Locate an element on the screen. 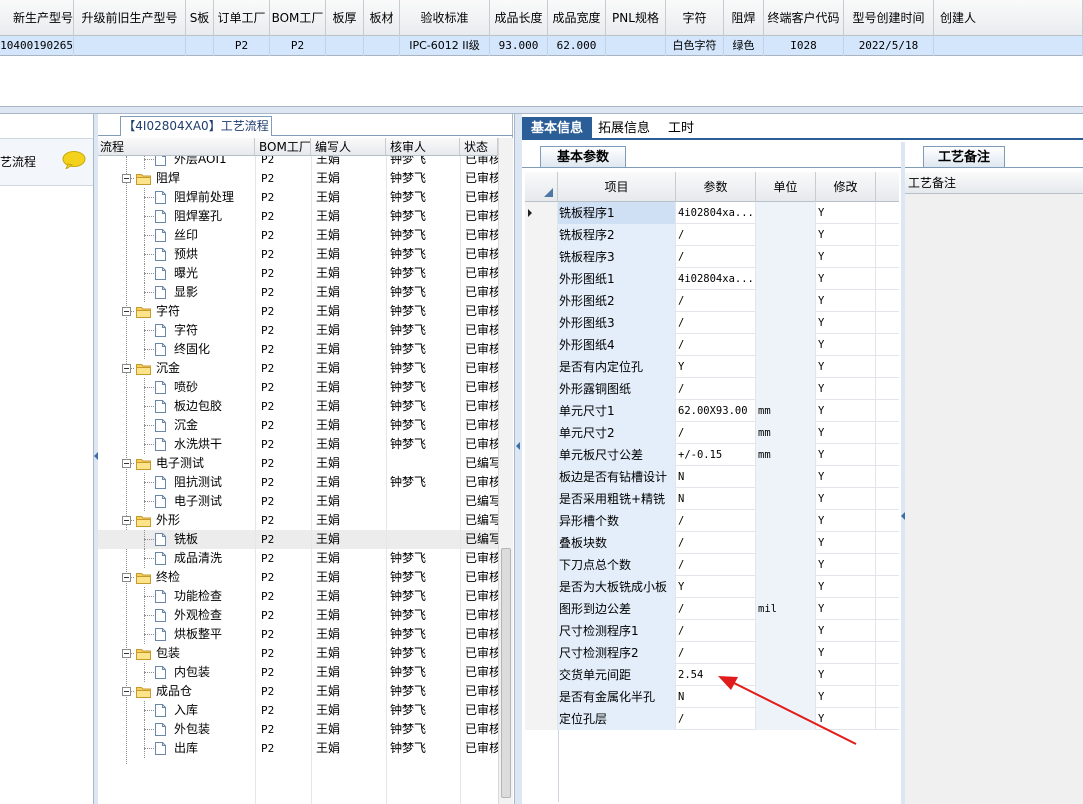  process-tree-row: 外层AOI1 P2 王娟 钟梦飞 已审核 is located at coordinates (298, 162).